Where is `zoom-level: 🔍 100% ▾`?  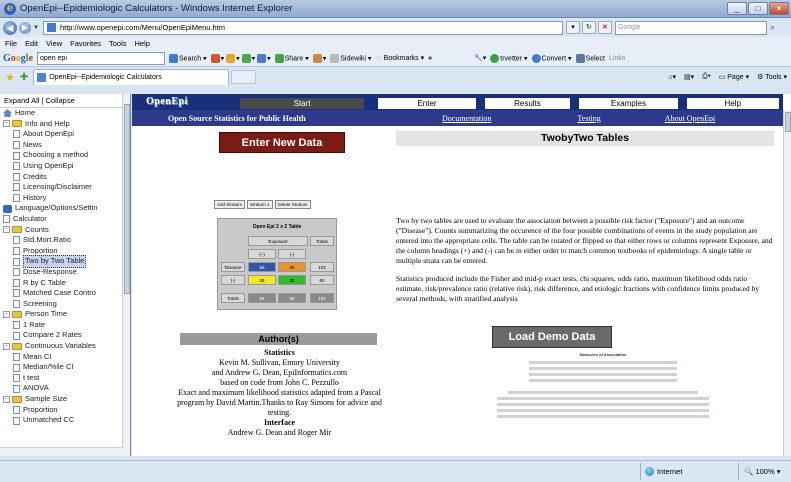 zoom-level: 🔍 100% ▾ is located at coordinates (762, 471).